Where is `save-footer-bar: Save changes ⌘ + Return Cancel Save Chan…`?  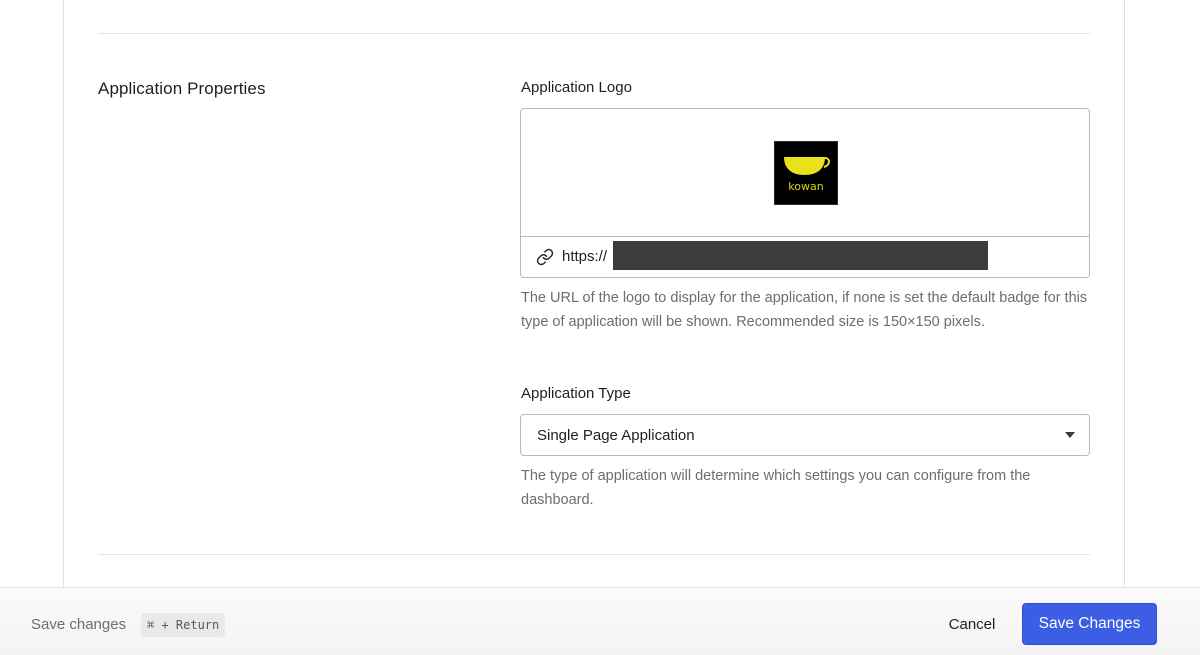
save-footer-bar: Save changes ⌘ + Return Cancel Save Chan… is located at coordinates (600, 621).